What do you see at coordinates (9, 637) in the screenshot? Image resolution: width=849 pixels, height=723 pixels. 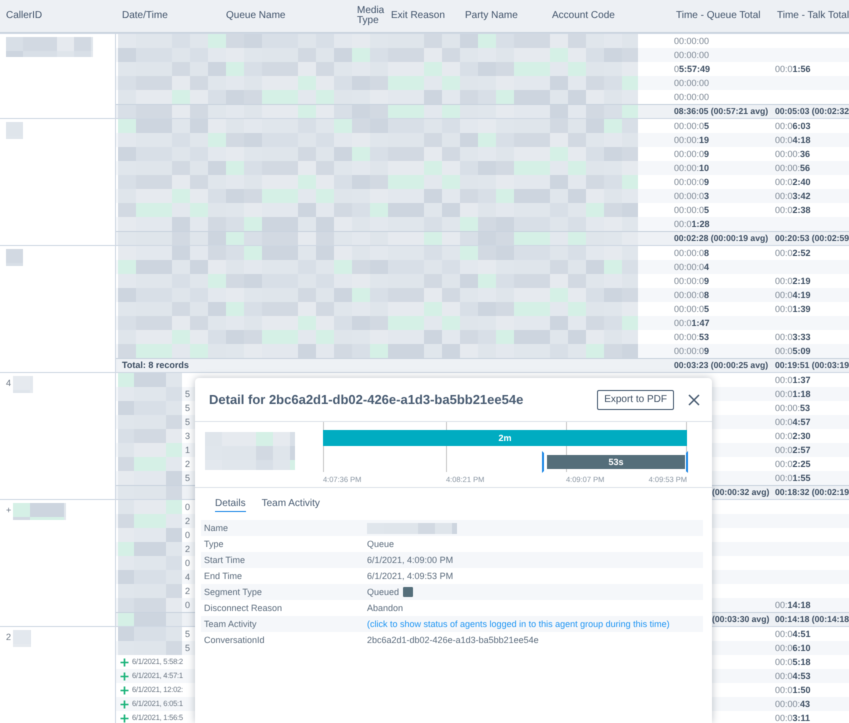 I see `caller-id: 2` at bounding box center [9, 637].